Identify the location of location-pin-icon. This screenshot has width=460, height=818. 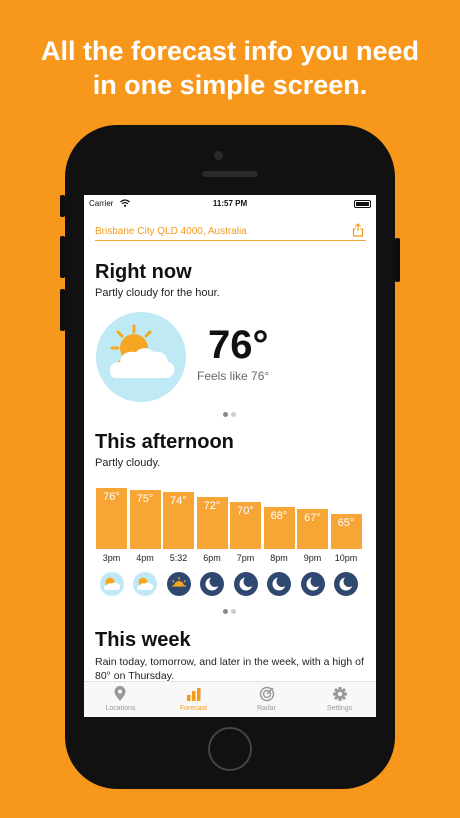
(120, 693).